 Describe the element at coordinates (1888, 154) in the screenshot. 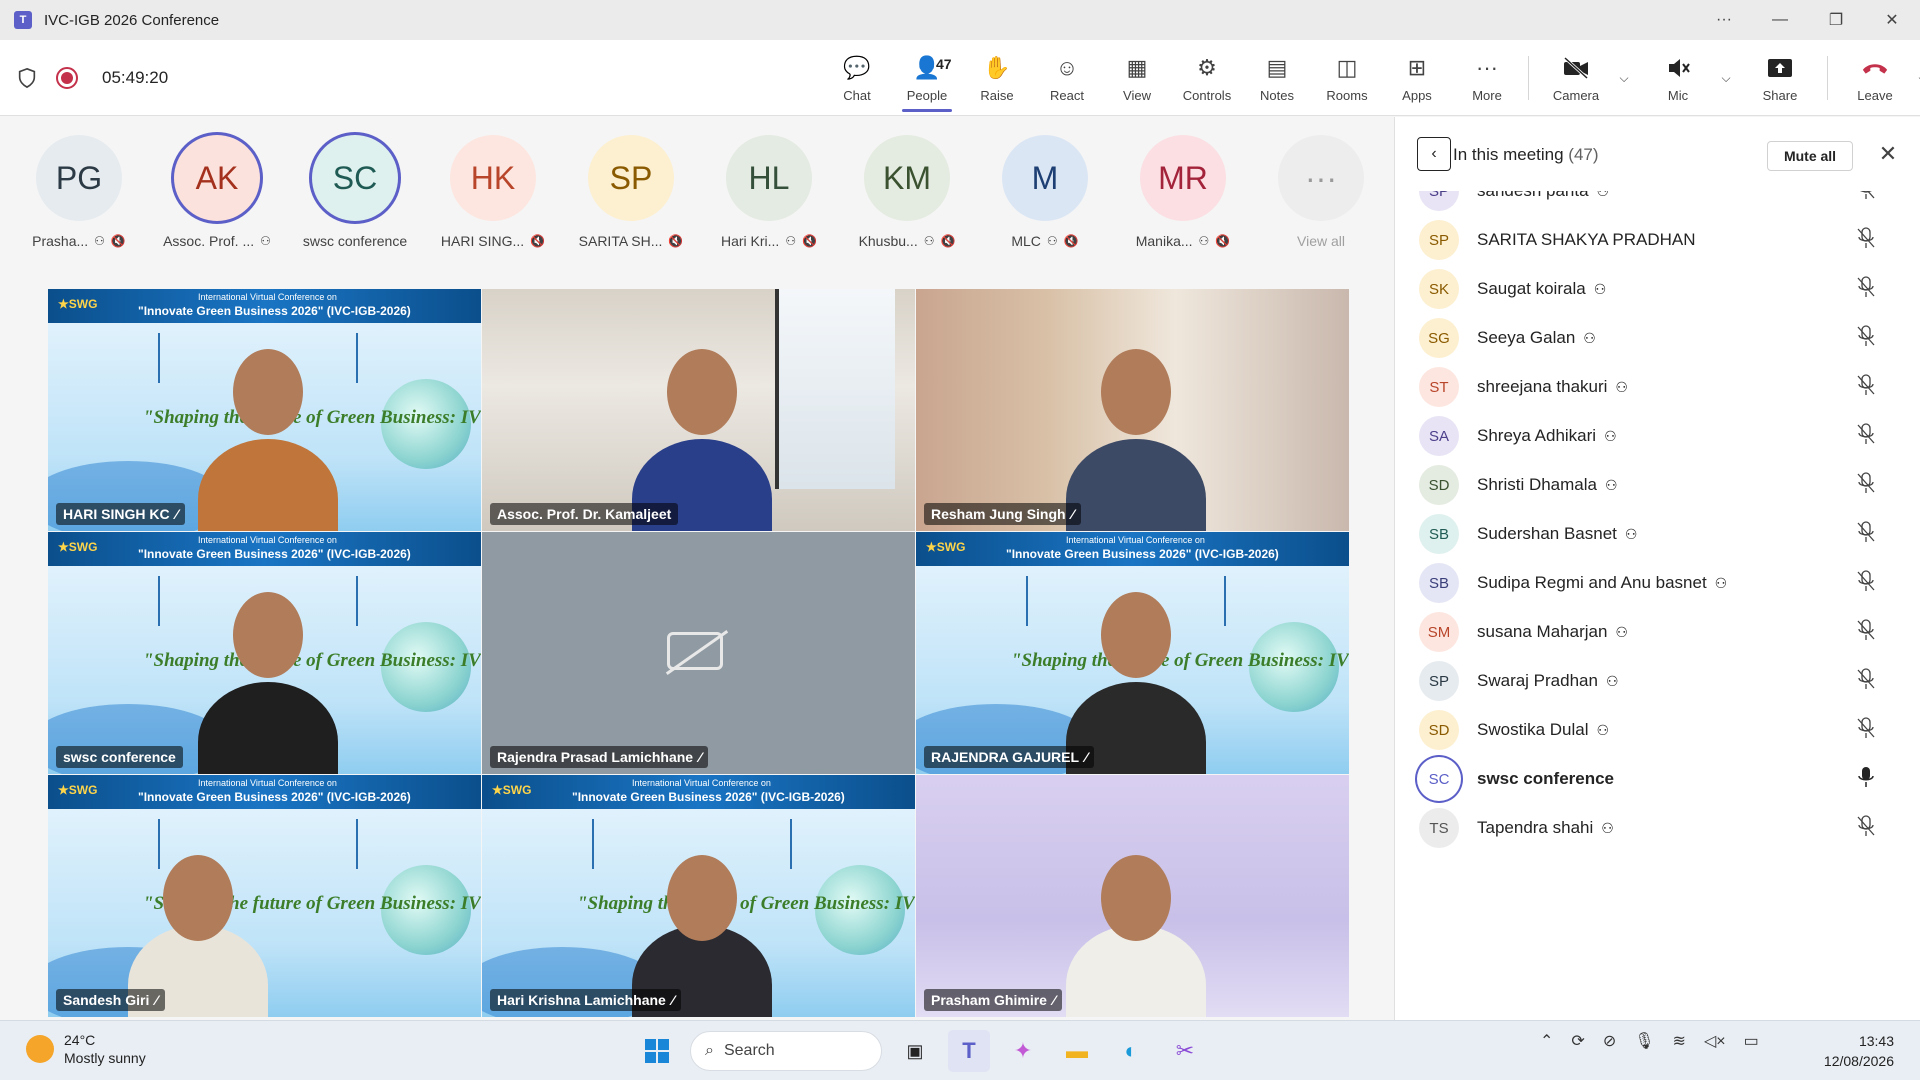

I see `close-icon: ✕` at that location.